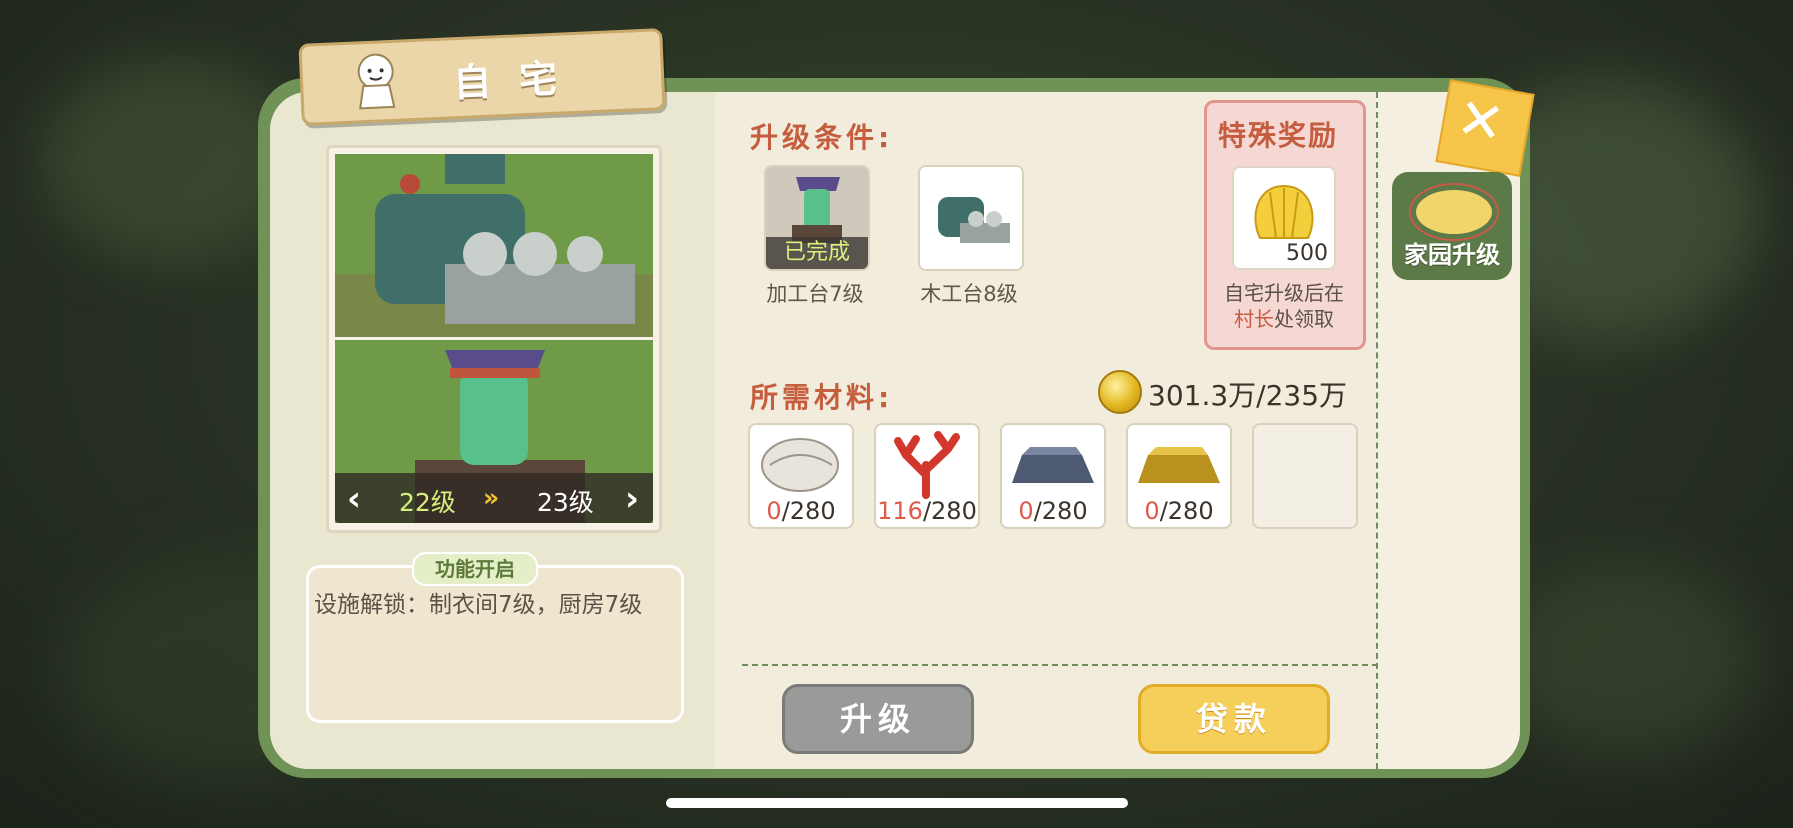 The height and width of the screenshot is (828, 1793). What do you see at coordinates (969, 294) in the screenshot?
I see `requirement-label: 木工台8级` at bounding box center [969, 294].